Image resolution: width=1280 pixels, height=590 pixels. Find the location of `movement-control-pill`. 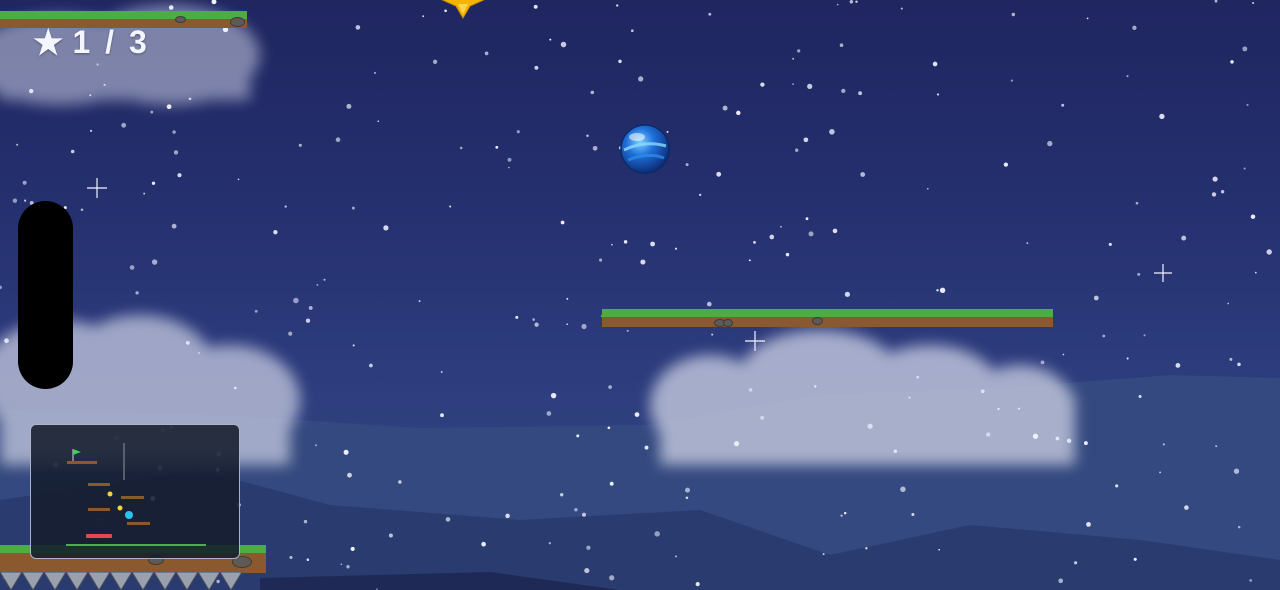

movement-control-pill is located at coordinates (45, 295).